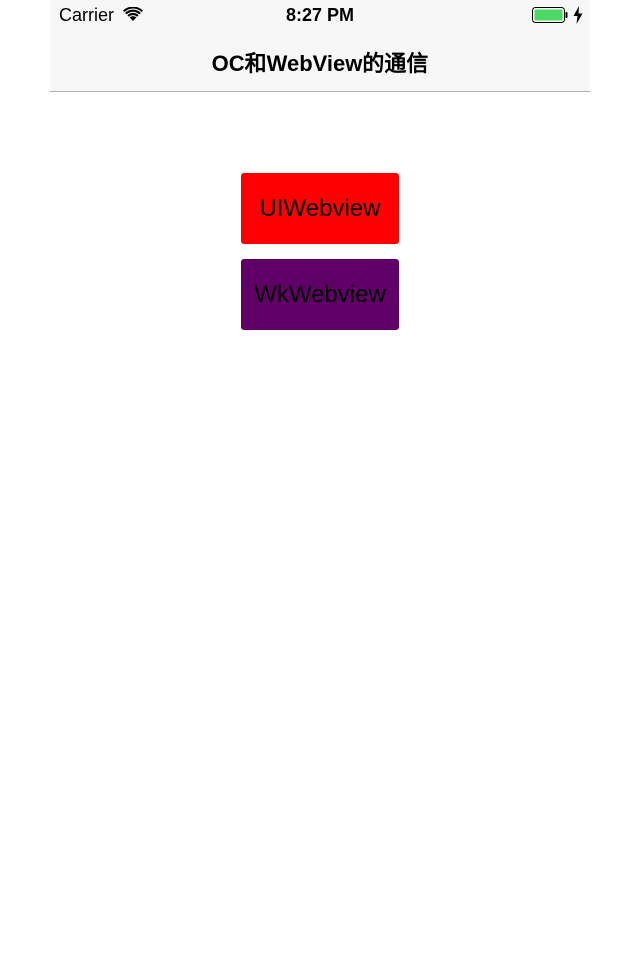 This screenshot has width=640, height=960. What do you see at coordinates (320, 46) in the screenshot?
I see `navigation-header: Carrier 8:27 PM OC和WebView的通信` at bounding box center [320, 46].